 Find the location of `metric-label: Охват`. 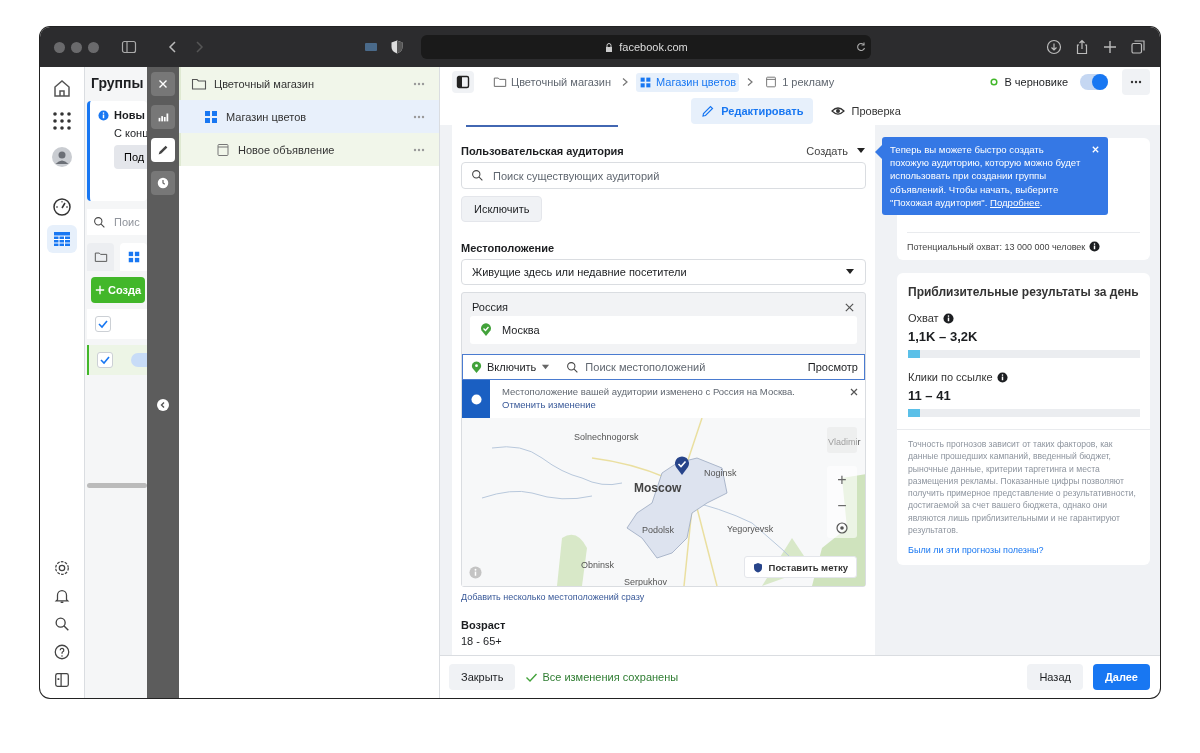

metric-label: Охват is located at coordinates (923, 318).